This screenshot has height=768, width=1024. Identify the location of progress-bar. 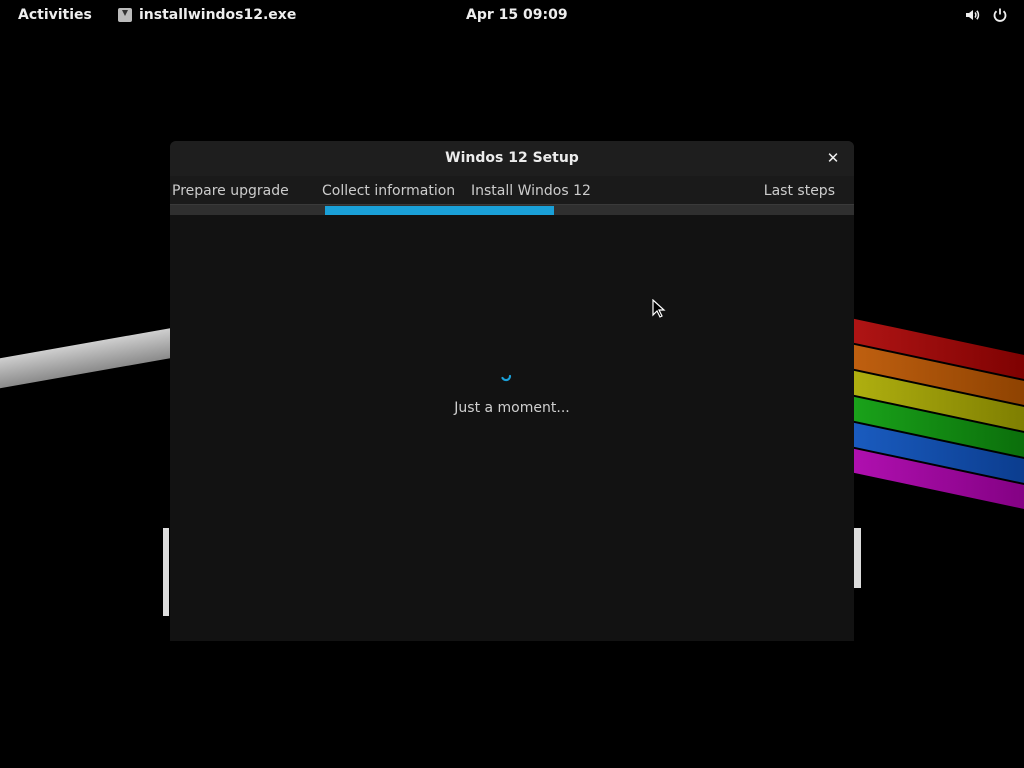
(512, 209).